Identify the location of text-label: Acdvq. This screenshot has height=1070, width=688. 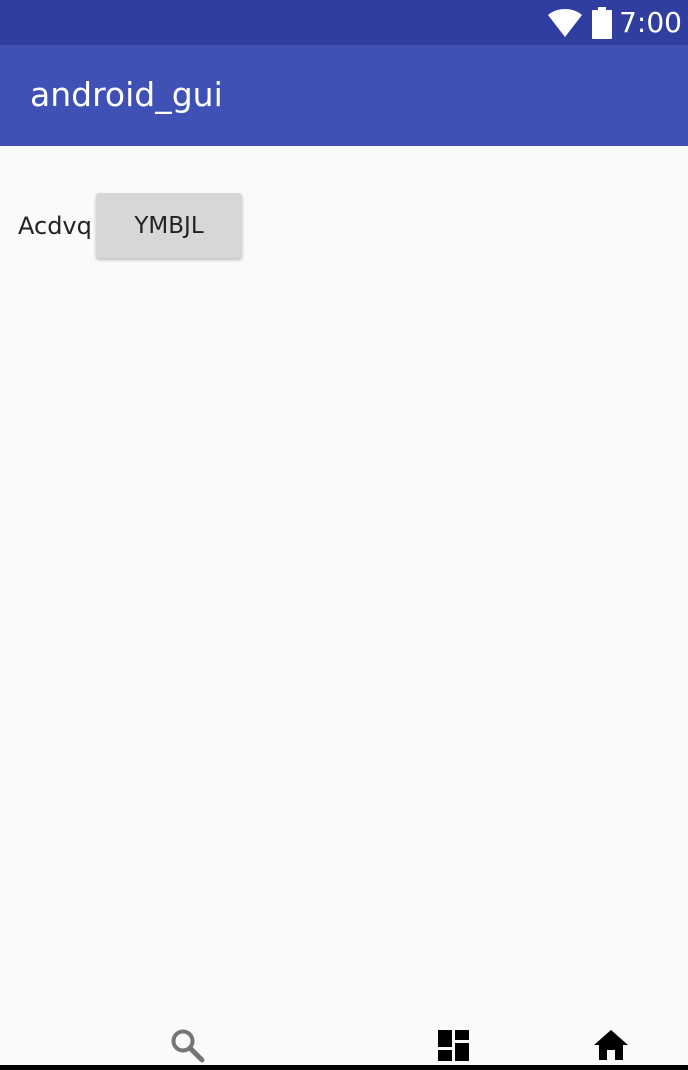
(55, 226).